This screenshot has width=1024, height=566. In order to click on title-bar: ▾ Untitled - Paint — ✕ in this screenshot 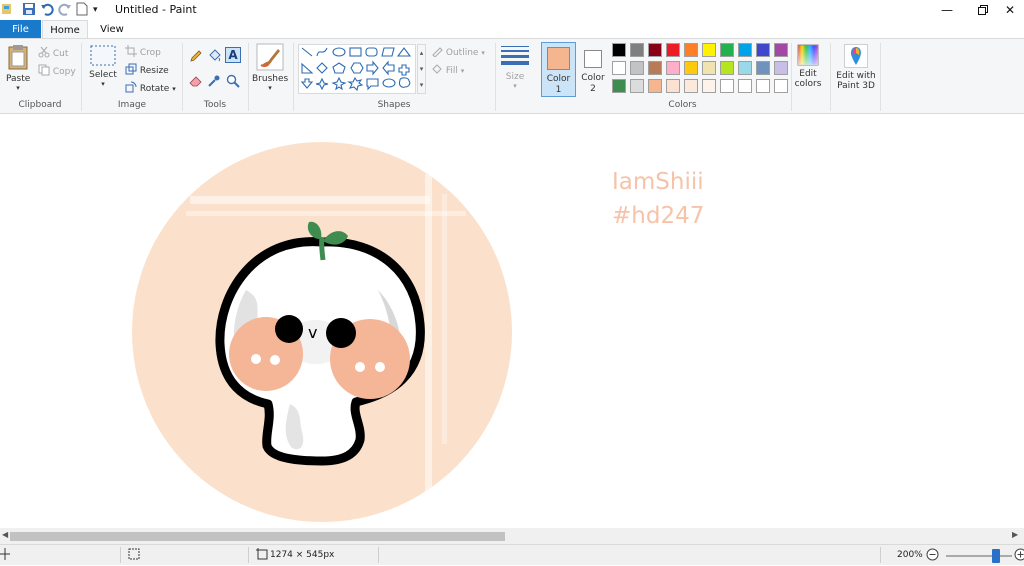, I will do `click(512, 10)`.